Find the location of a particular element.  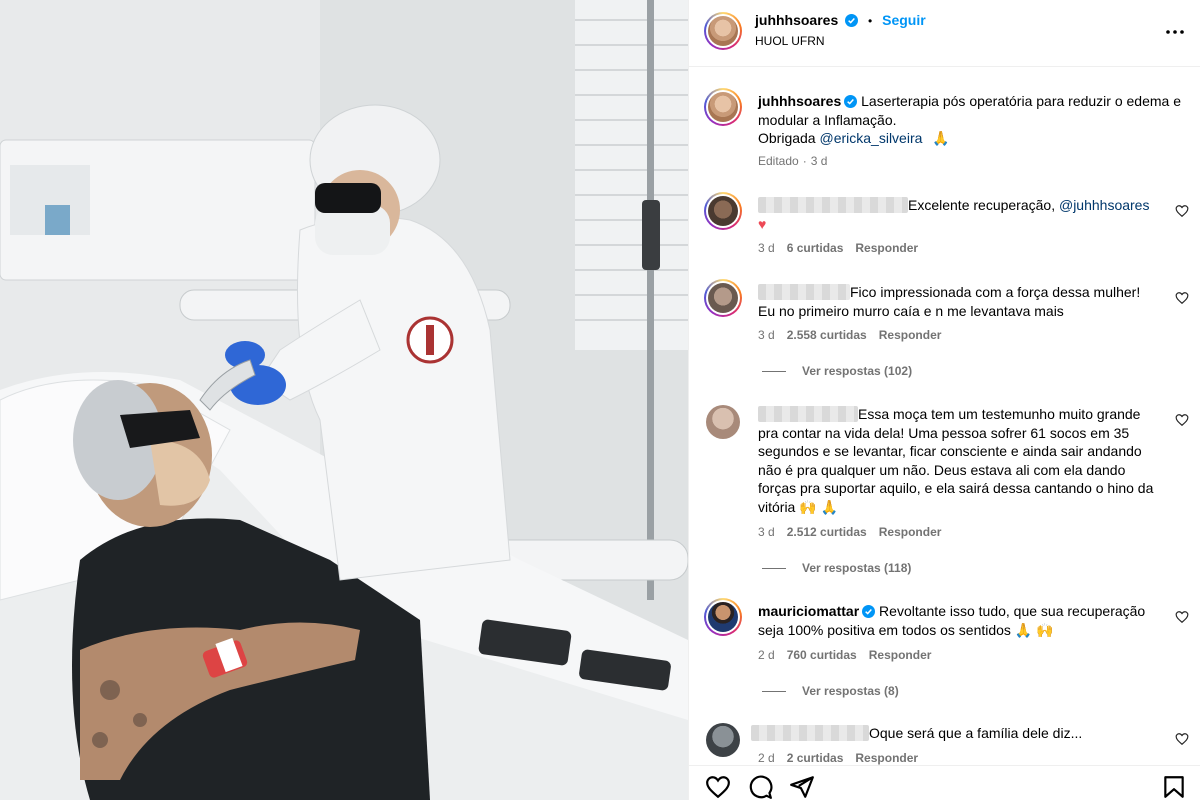

post-location: HUOL UFRN is located at coordinates (790, 41).